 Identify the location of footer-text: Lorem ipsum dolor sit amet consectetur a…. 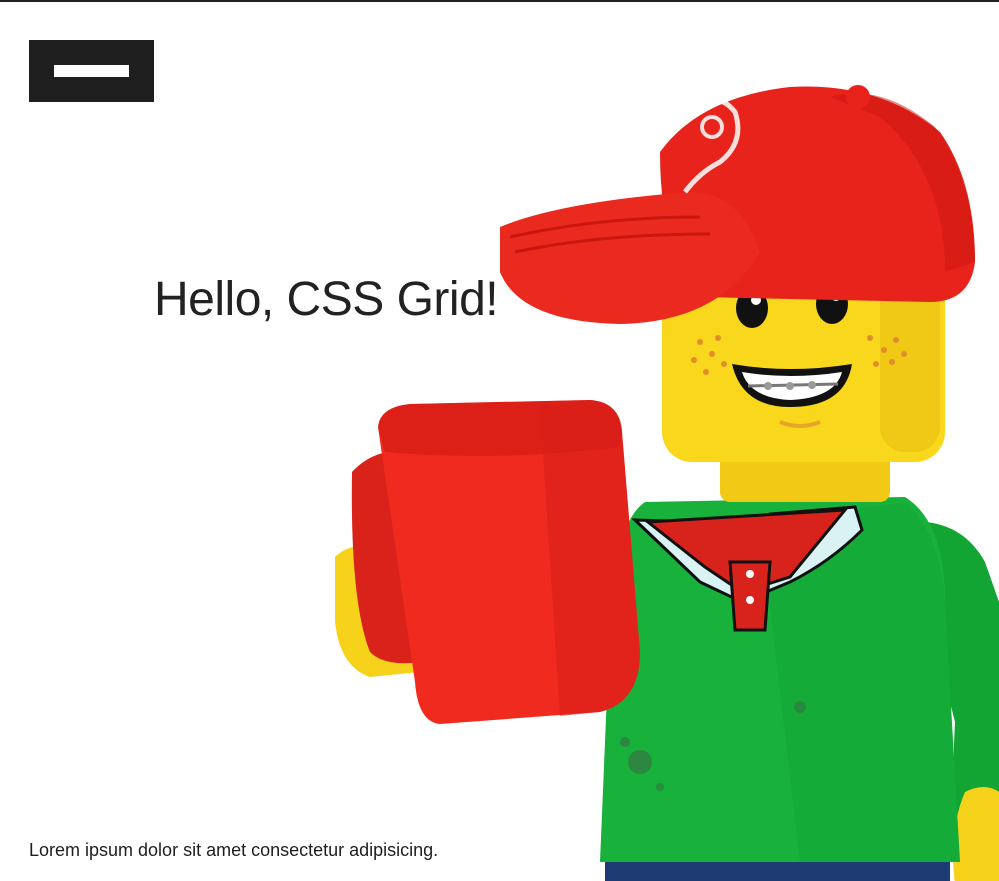
(234, 850).